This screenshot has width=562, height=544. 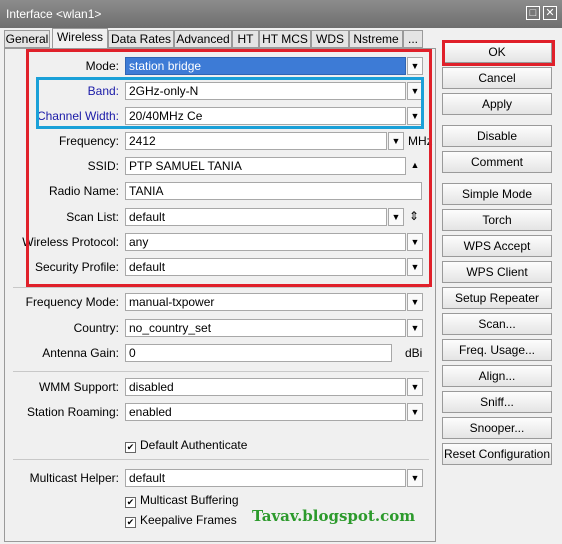 What do you see at coordinates (92, 217) in the screenshot?
I see `scan-list-label: Scan List:` at bounding box center [92, 217].